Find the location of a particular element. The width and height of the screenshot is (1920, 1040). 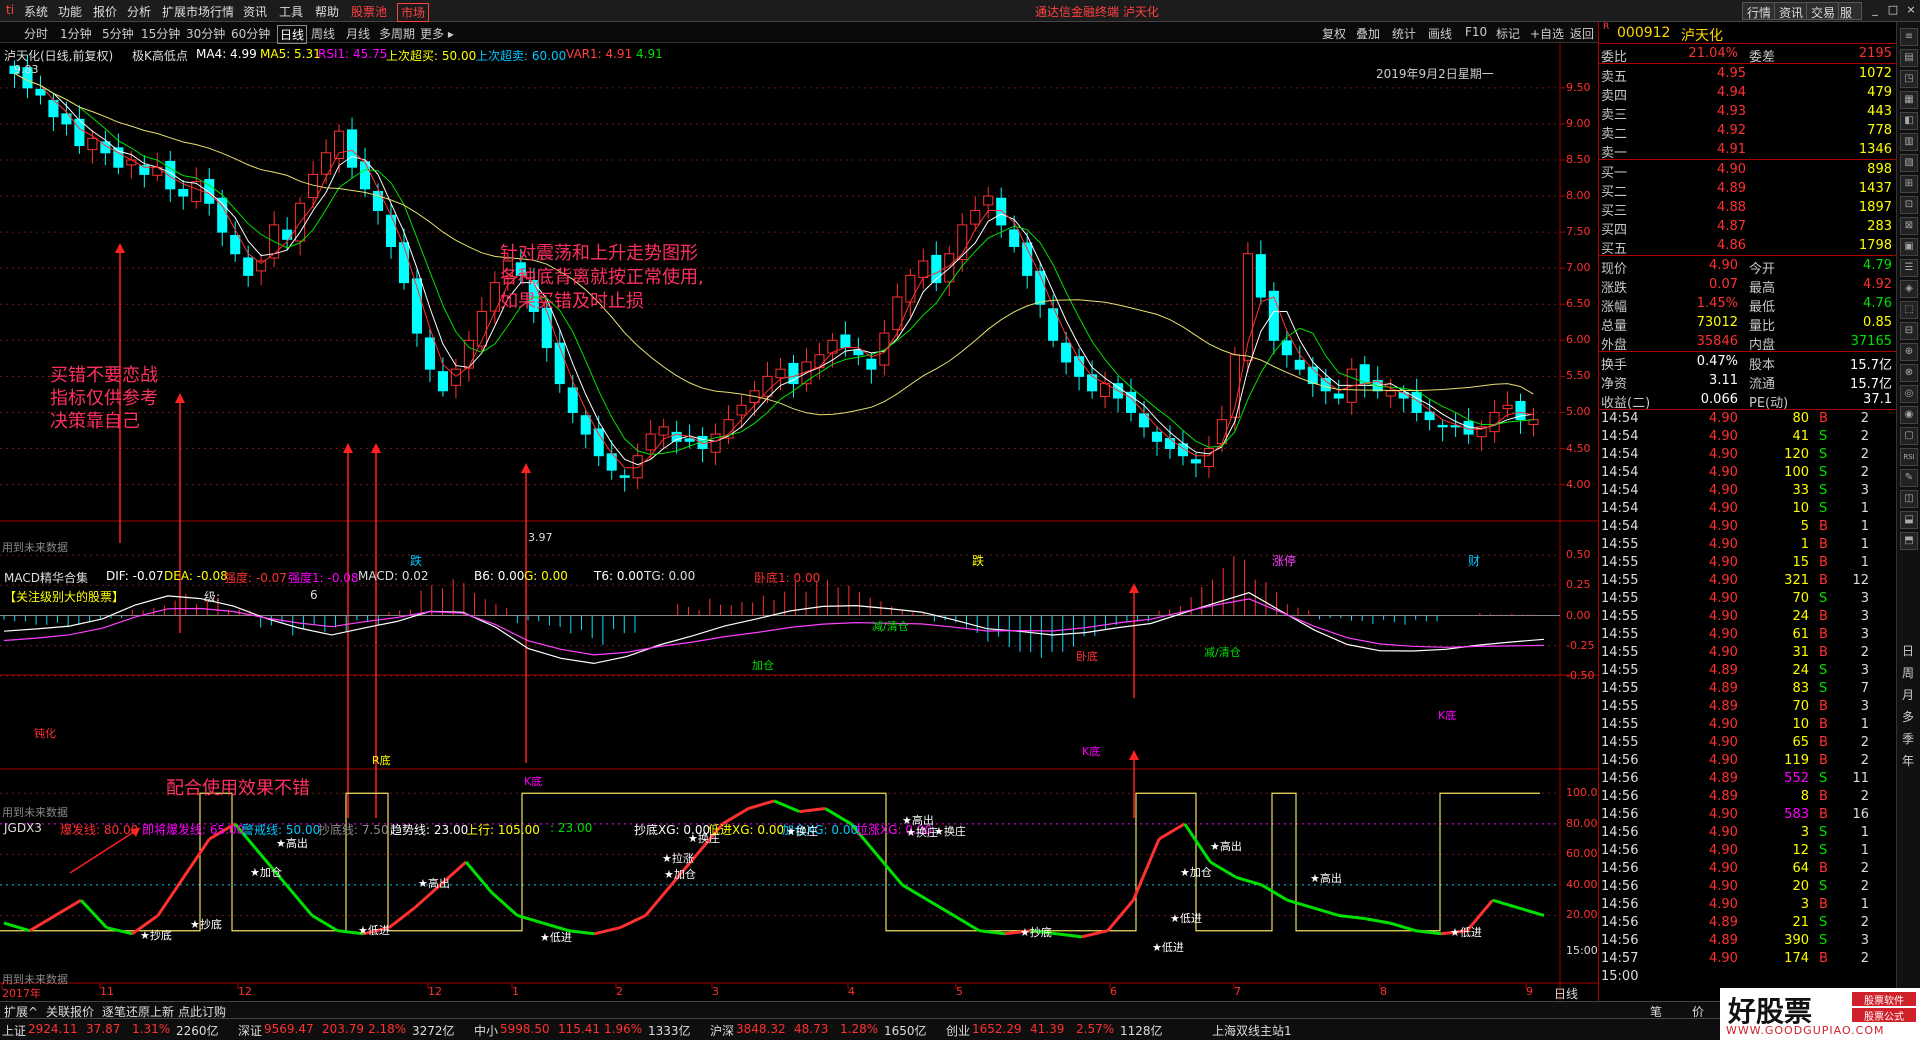

tool-overlay: 叠加 is located at coordinates (1368, 33).